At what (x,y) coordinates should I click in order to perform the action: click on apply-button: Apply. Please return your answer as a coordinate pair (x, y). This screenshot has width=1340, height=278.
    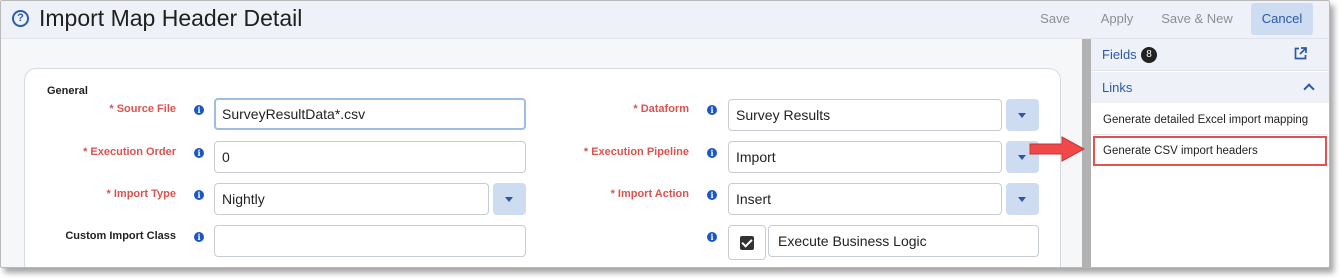
    Looking at the image, I should click on (1117, 19).